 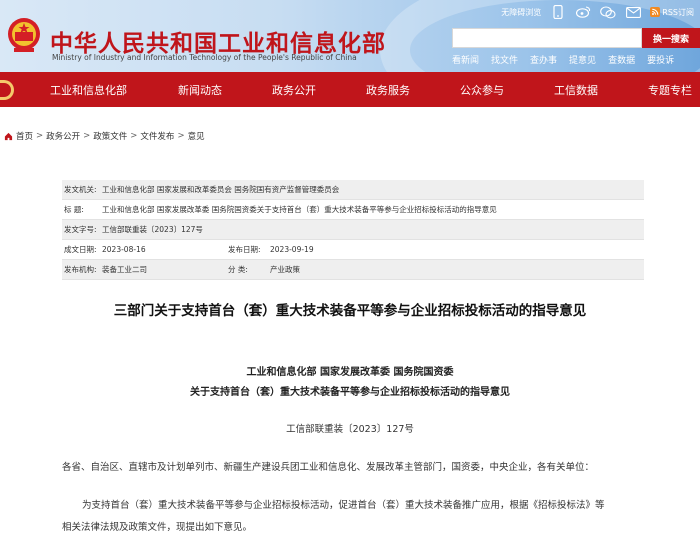 I want to click on rss-icon, so click(x=655, y=12).